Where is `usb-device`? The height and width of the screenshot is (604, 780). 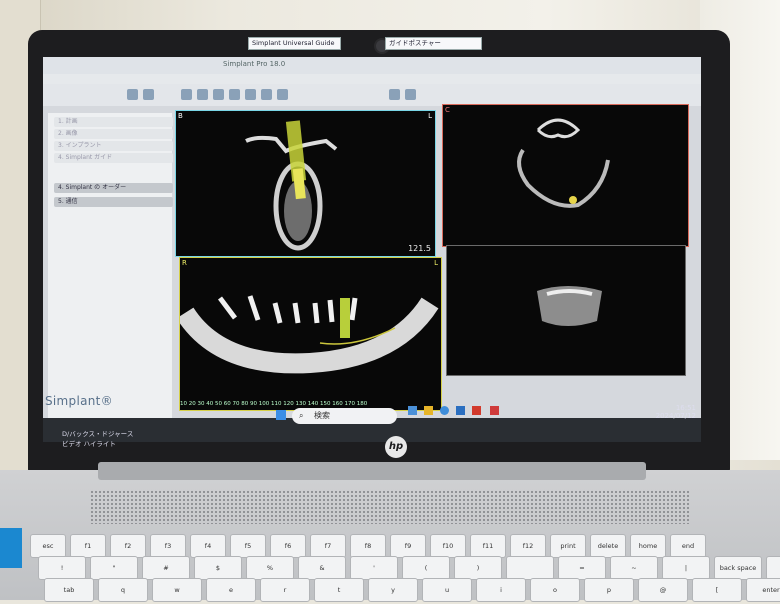 usb-device is located at coordinates (11, 548).